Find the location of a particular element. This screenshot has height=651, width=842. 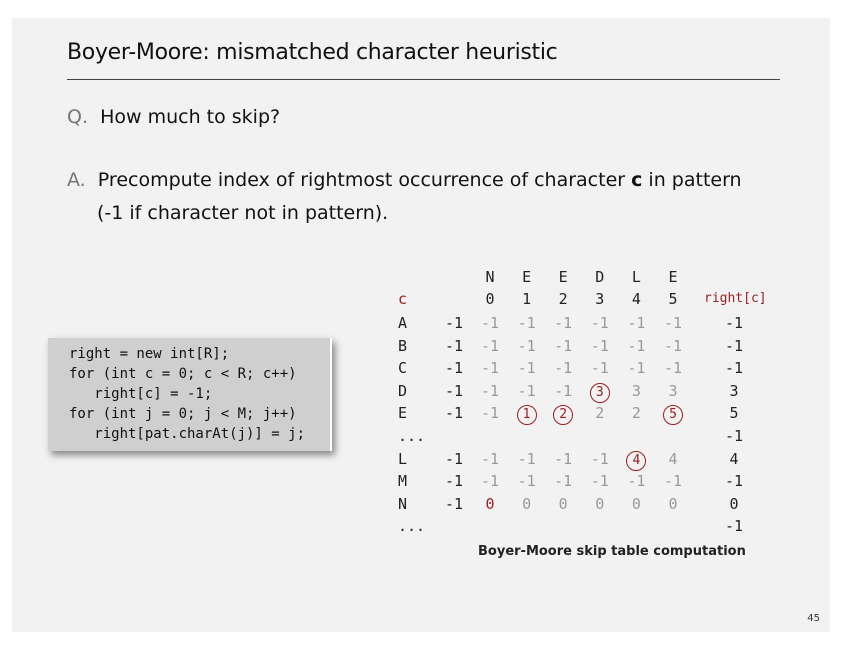

right-value: 4 is located at coordinates (734, 458).